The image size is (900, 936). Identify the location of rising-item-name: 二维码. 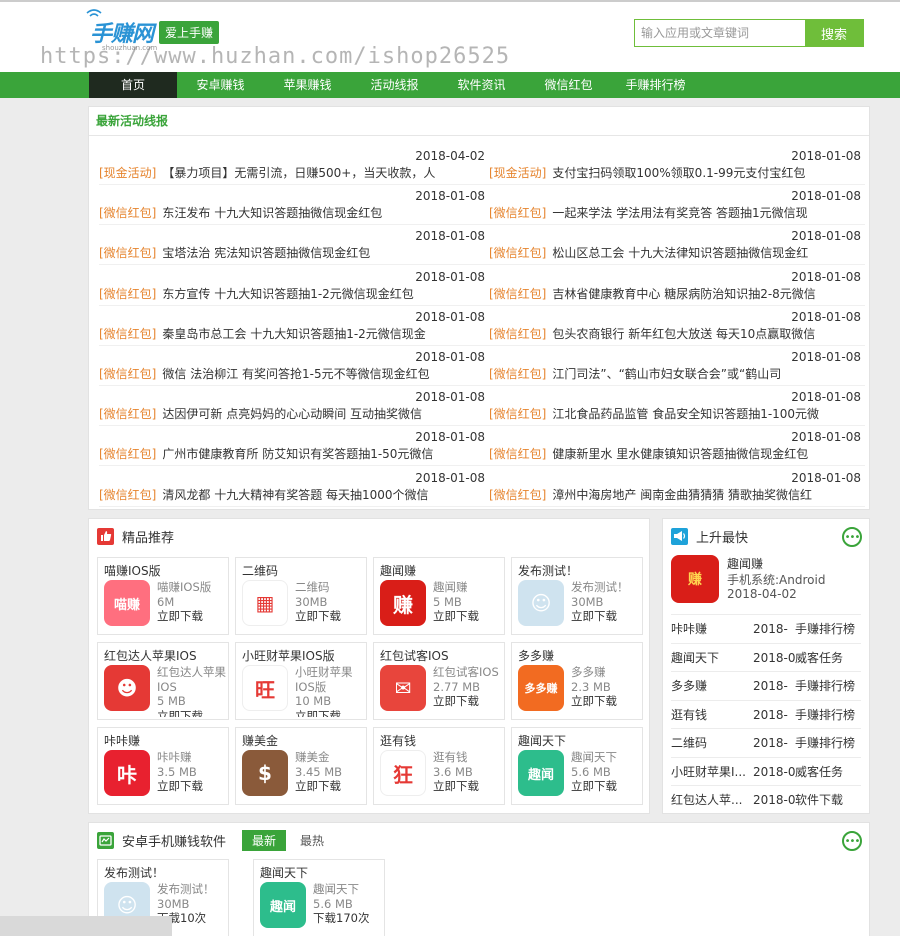
(712, 742).